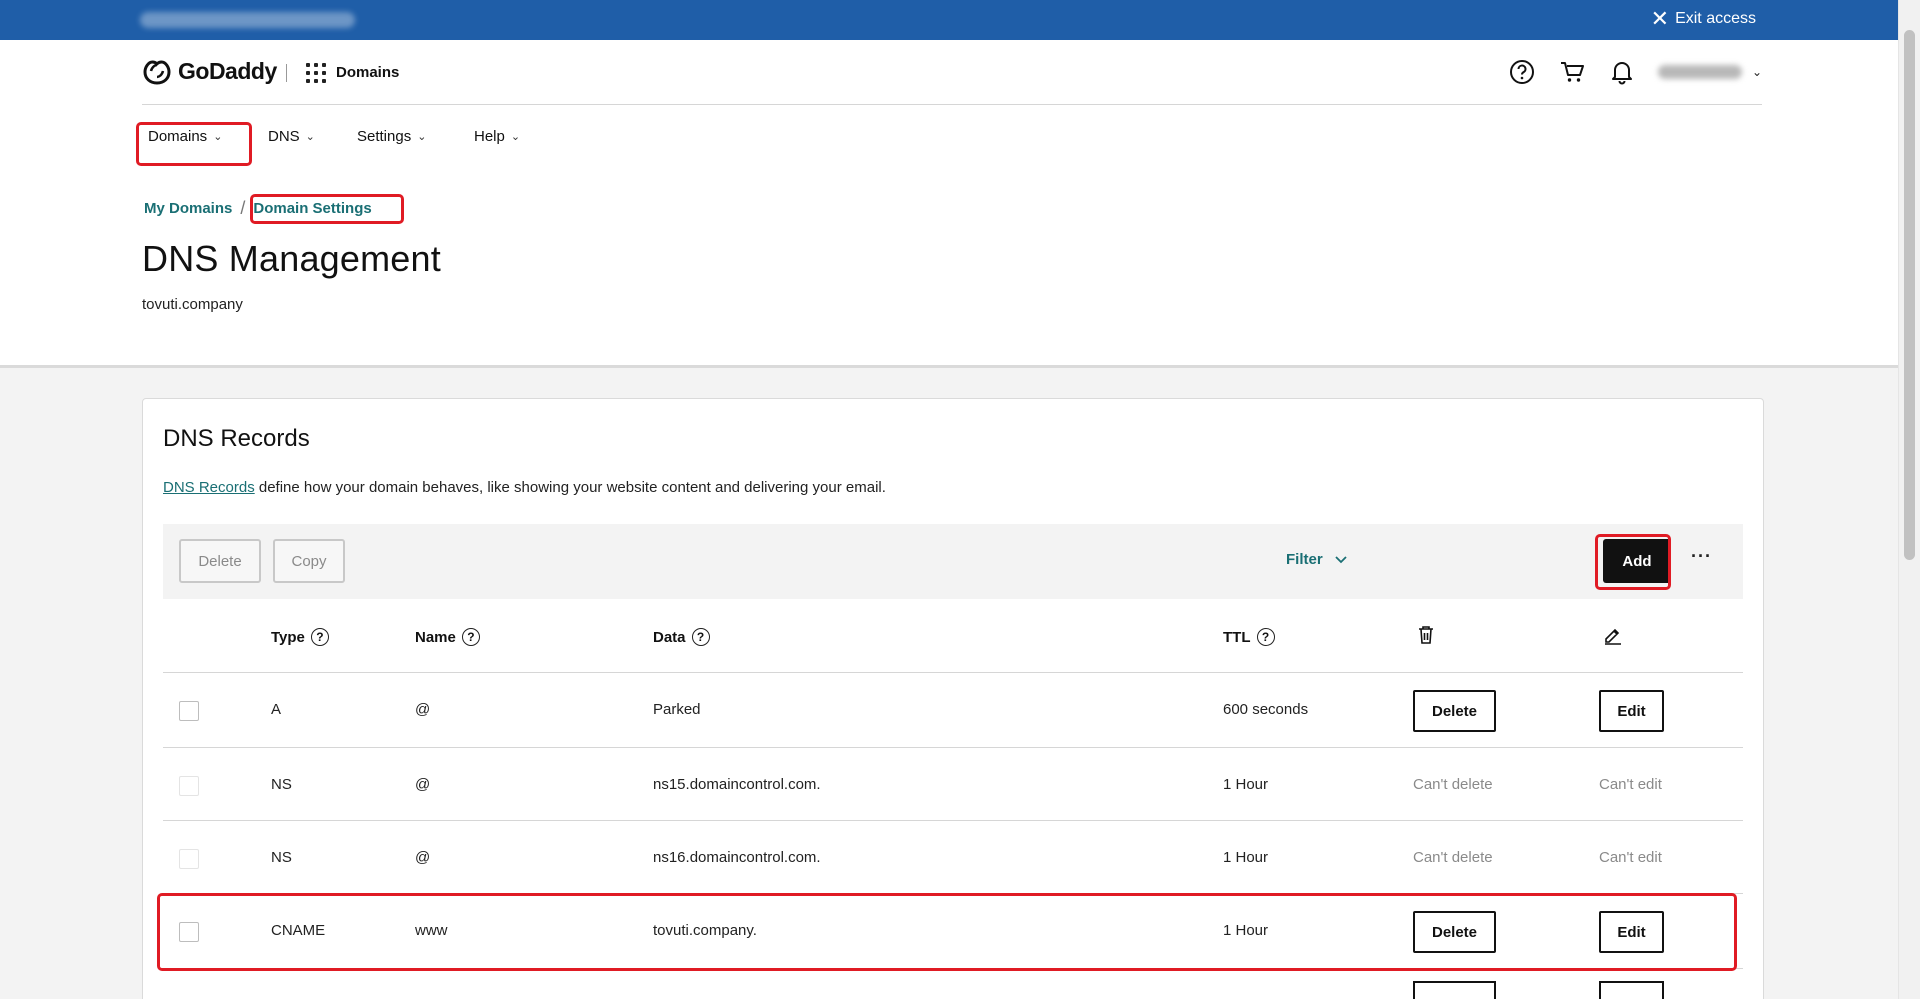  Describe the element at coordinates (1522, 72) in the screenshot. I see `help-icon` at that location.